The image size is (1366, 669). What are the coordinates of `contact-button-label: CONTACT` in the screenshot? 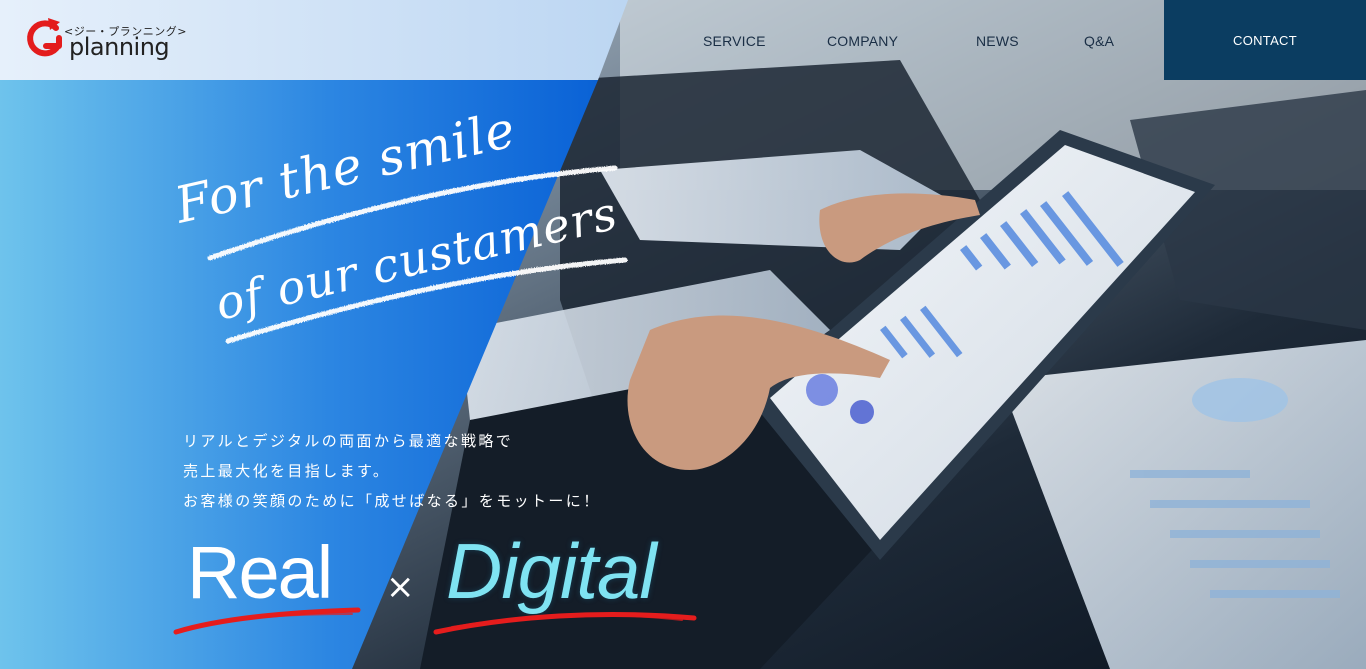 It's located at (1265, 40).